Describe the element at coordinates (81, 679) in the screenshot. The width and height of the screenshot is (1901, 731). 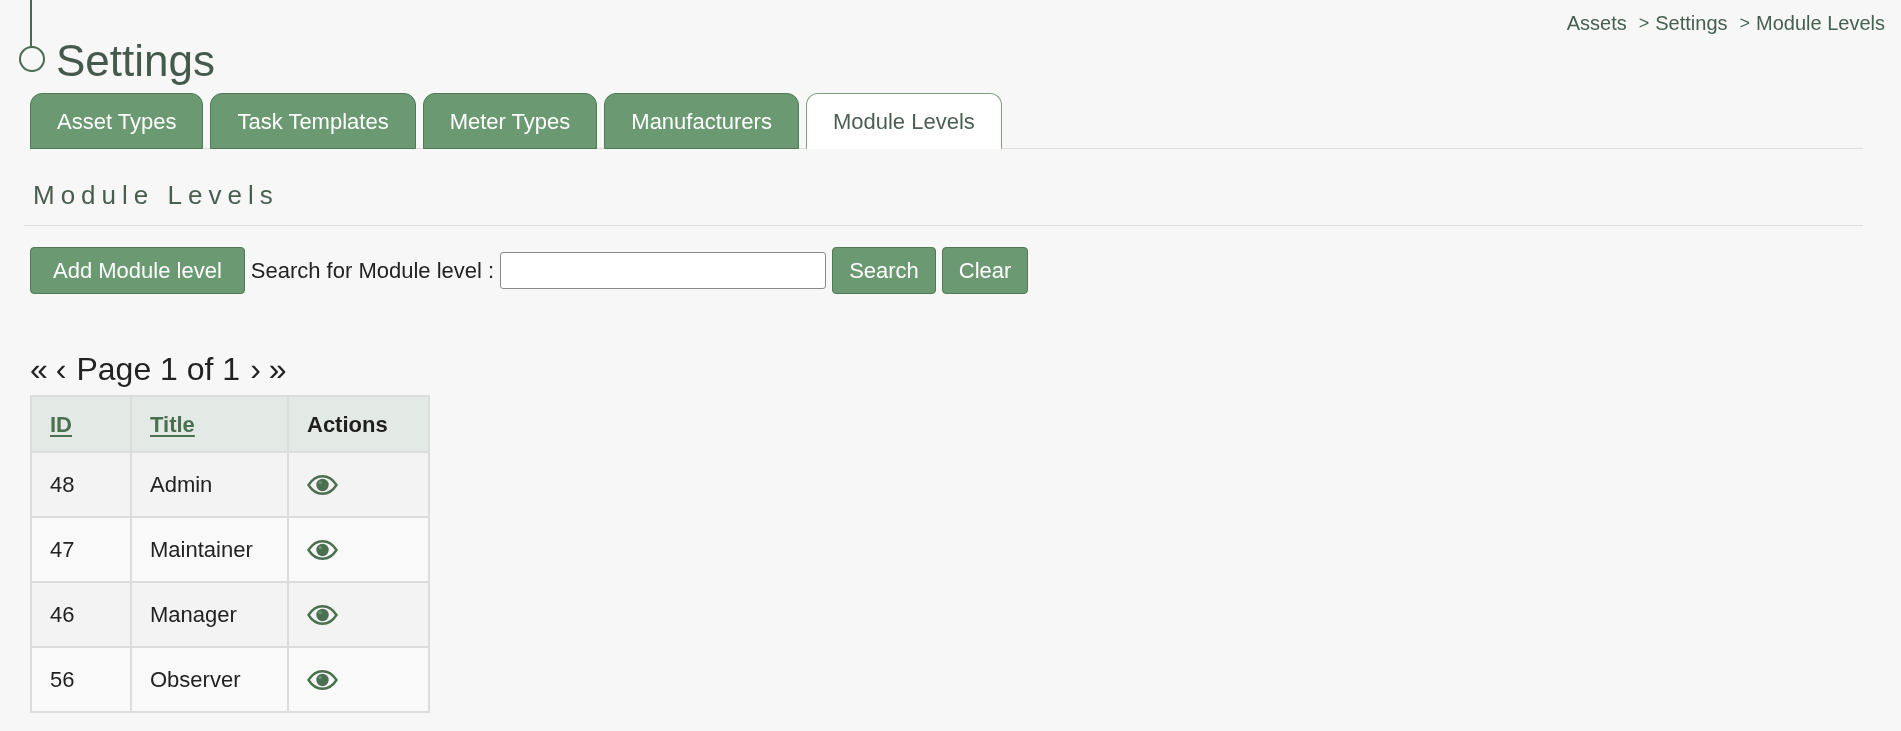
I see `table-cell: 56` at that location.